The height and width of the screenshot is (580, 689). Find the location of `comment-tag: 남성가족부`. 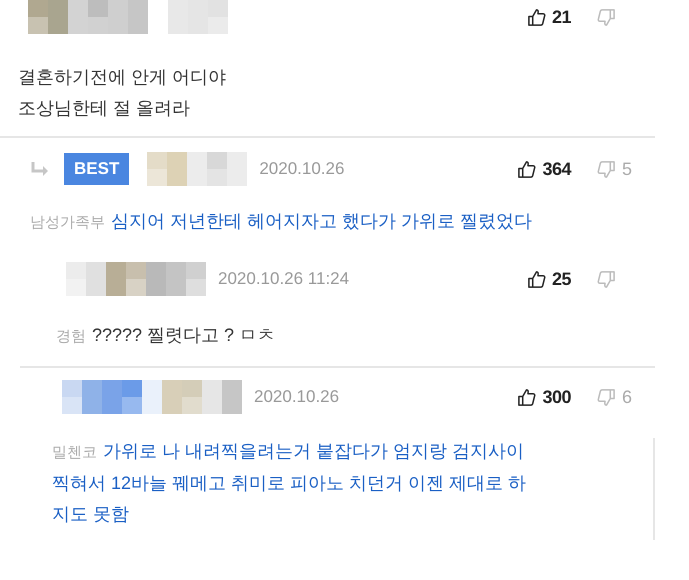

comment-tag: 남성가족부 is located at coordinates (67, 222).